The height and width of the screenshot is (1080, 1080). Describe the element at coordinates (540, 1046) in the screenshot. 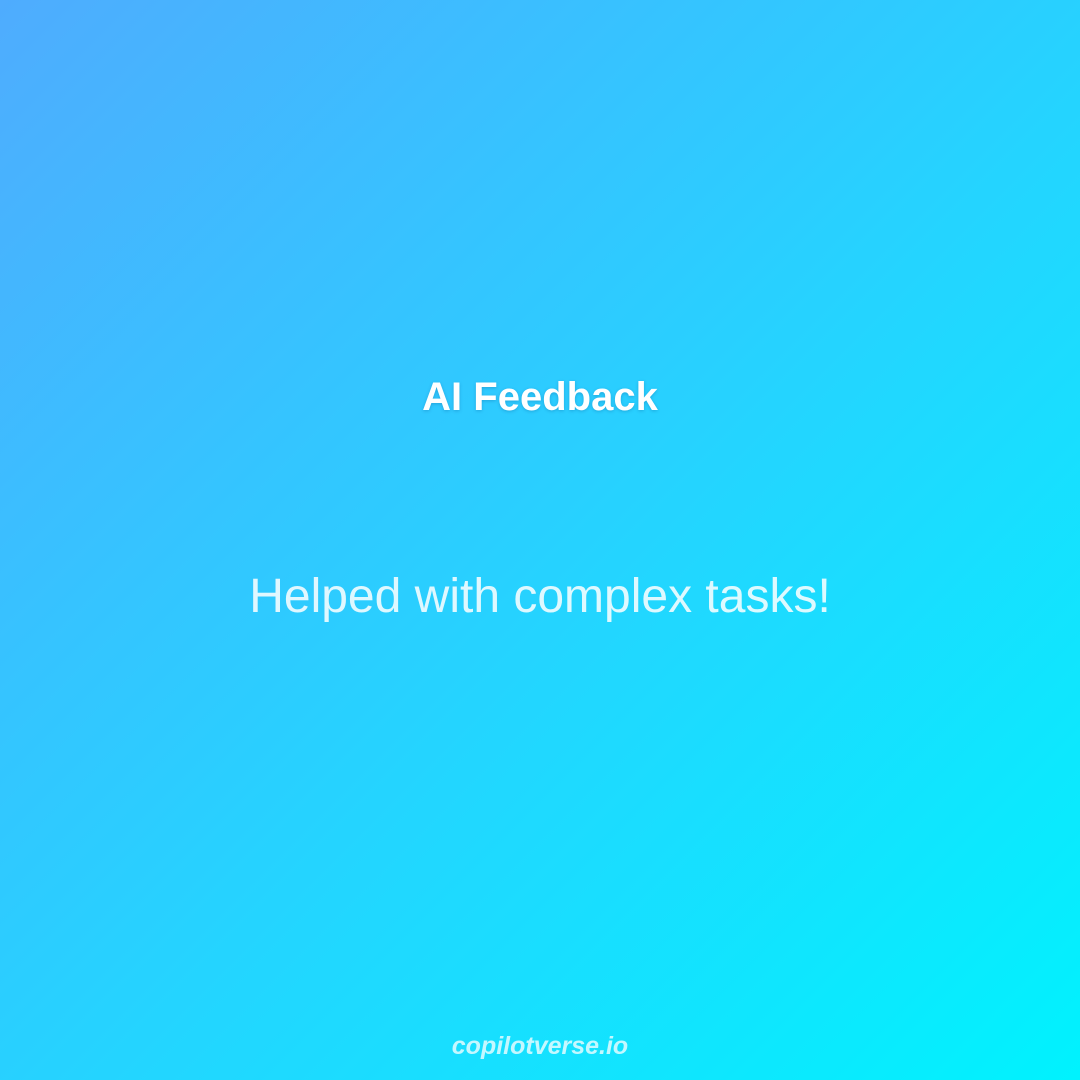

I see `site-watermark: copilotverse.io` at that location.